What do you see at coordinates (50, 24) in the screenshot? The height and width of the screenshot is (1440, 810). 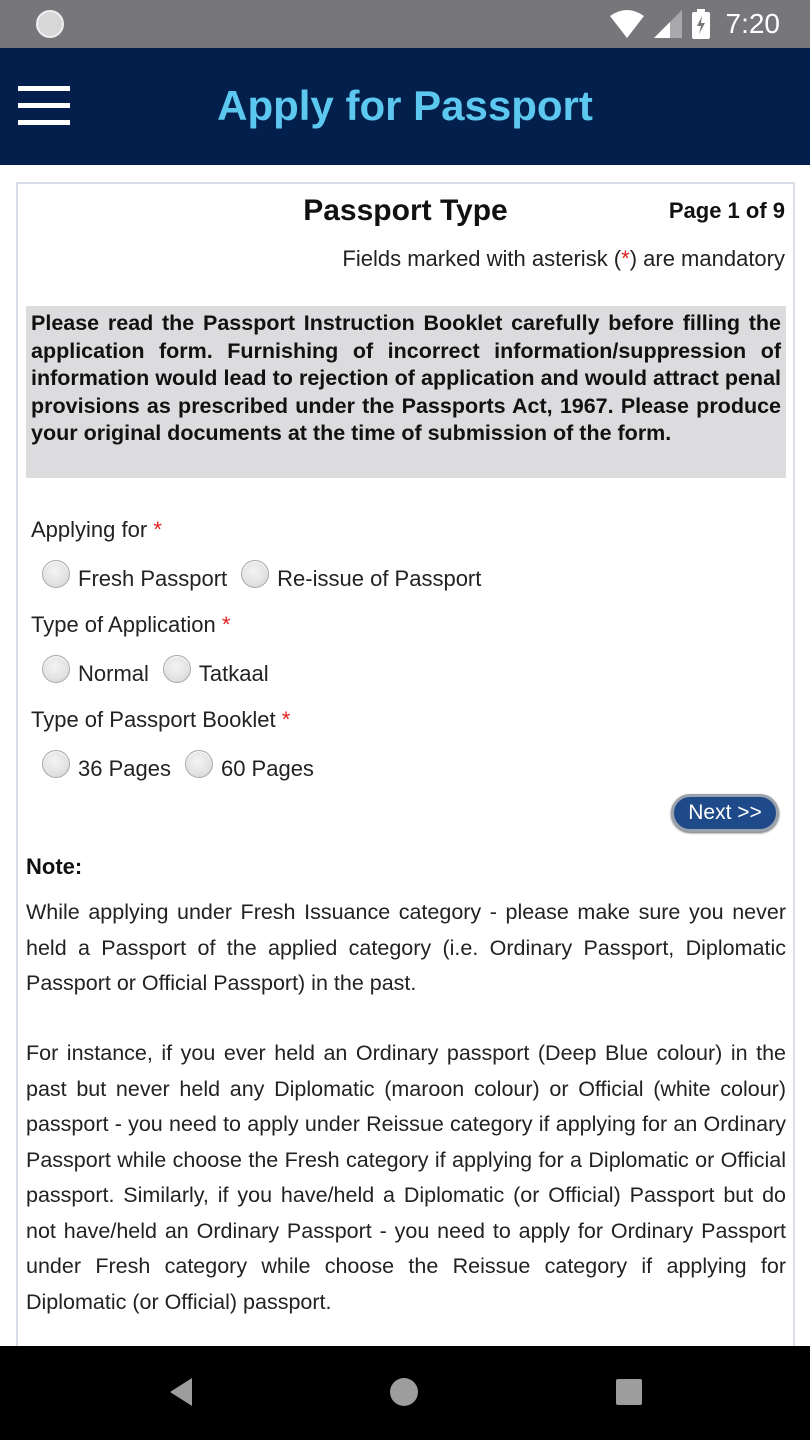 I see `notification-spinner-icon` at bounding box center [50, 24].